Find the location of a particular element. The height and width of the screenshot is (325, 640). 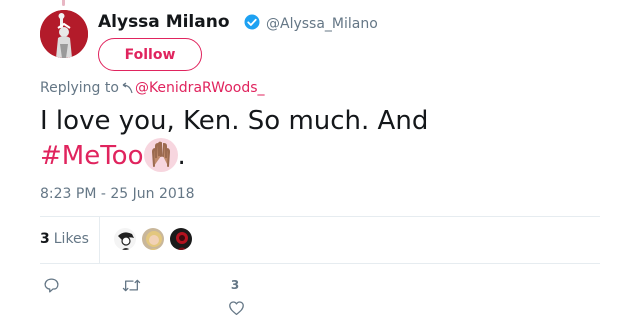

thread-connector-line is located at coordinates (63, 3).